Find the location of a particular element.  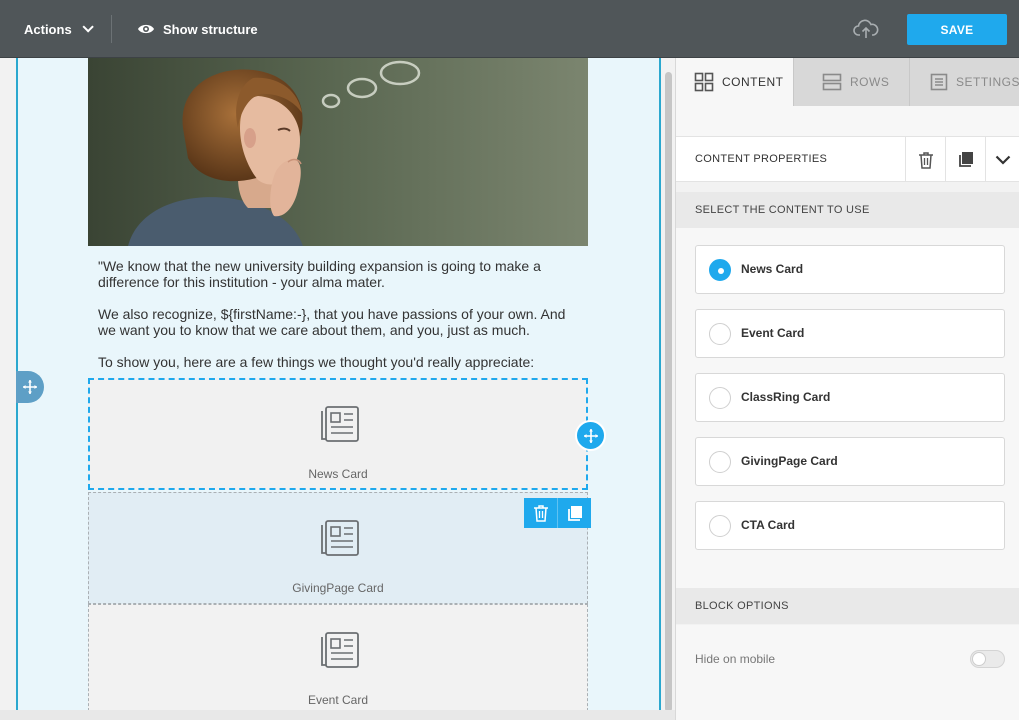

panel-spacer is located at coordinates (847, 121).